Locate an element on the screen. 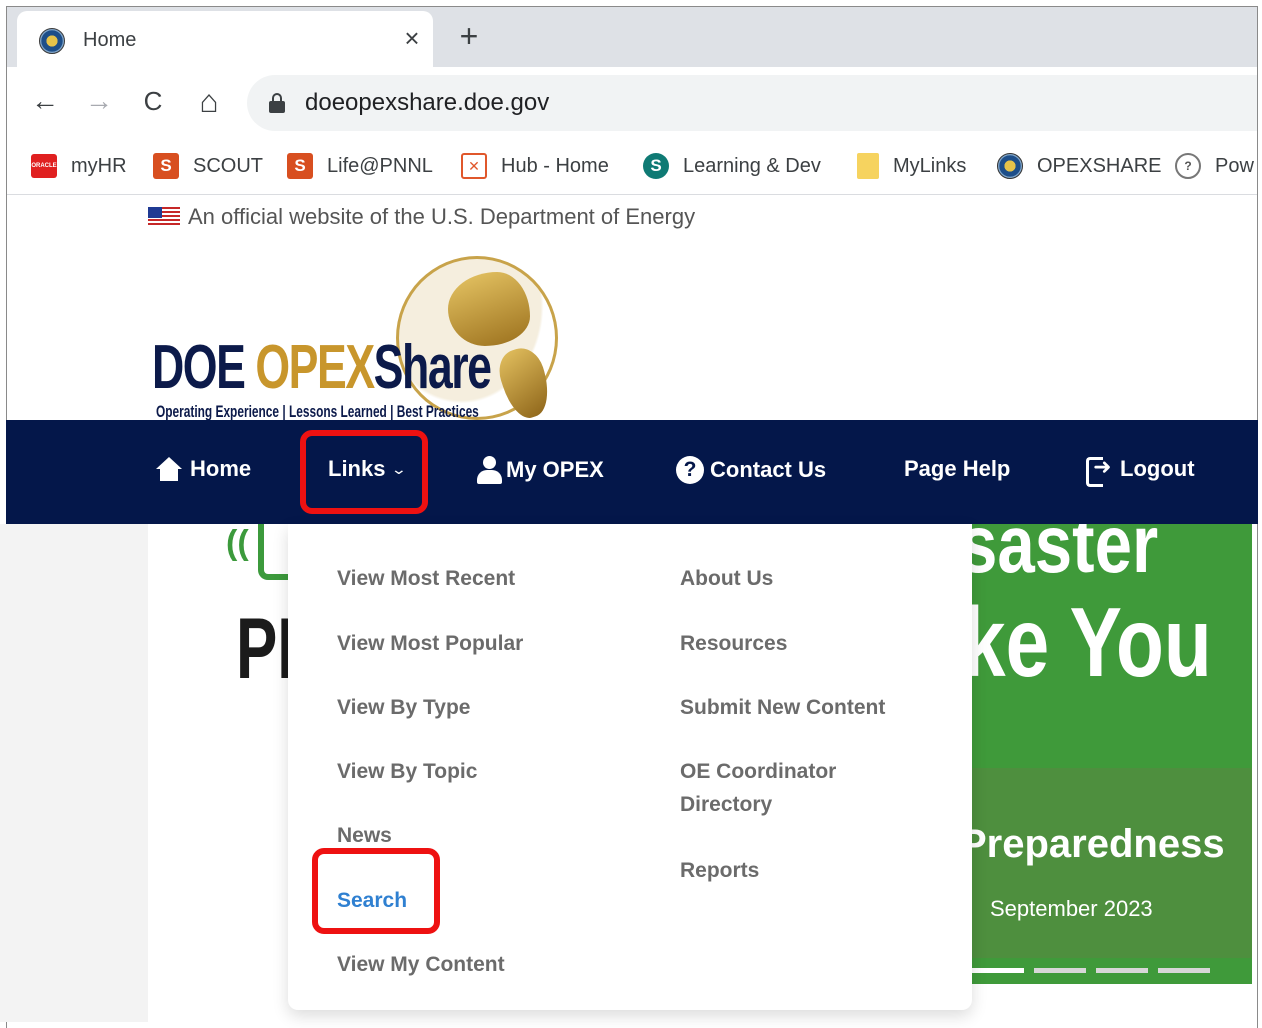 This screenshot has width=1262, height=1028. bookmark-label: Life@PNNL is located at coordinates (380, 165).